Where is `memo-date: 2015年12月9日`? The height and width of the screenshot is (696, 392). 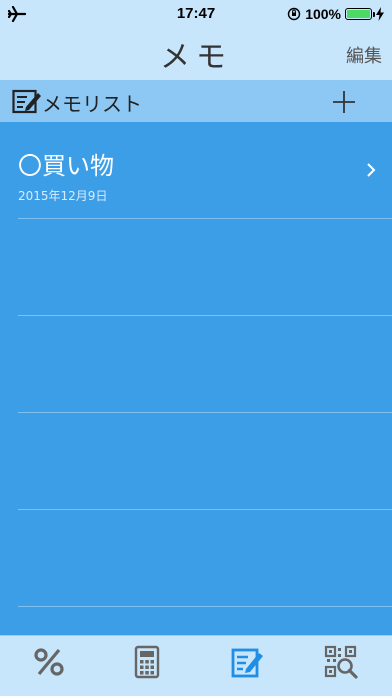 memo-date: 2015年12月9日 is located at coordinates (63, 196).